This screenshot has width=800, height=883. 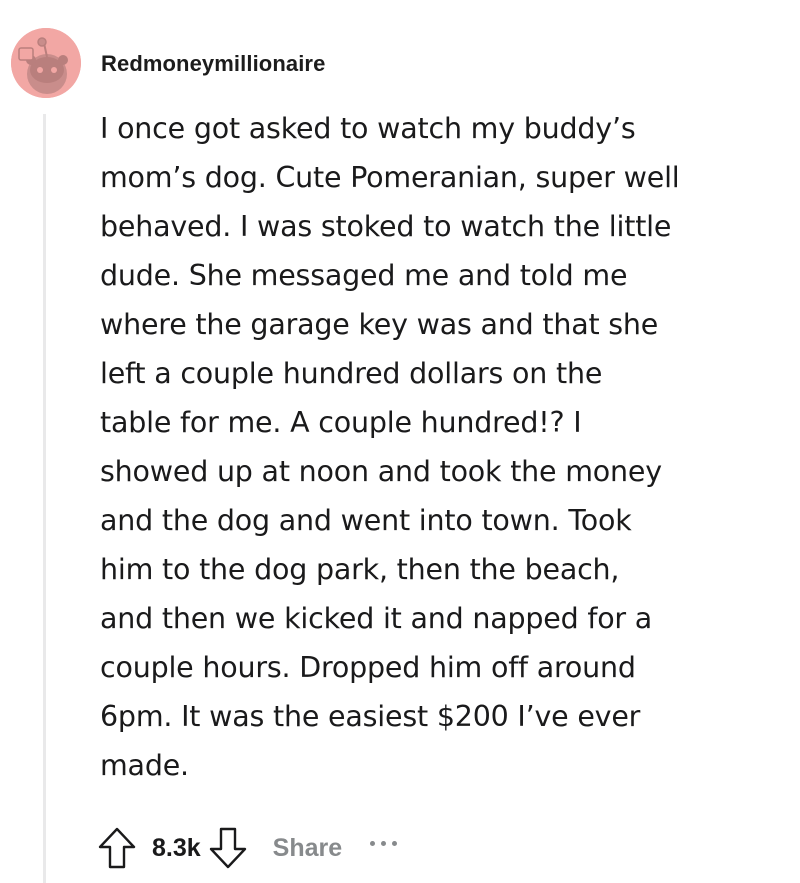 What do you see at coordinates (370, 716) in the screenshot?
I see `comment-line: 6pm. It was the easiest $200 I’ve ever` at bounding box center [370, 716].